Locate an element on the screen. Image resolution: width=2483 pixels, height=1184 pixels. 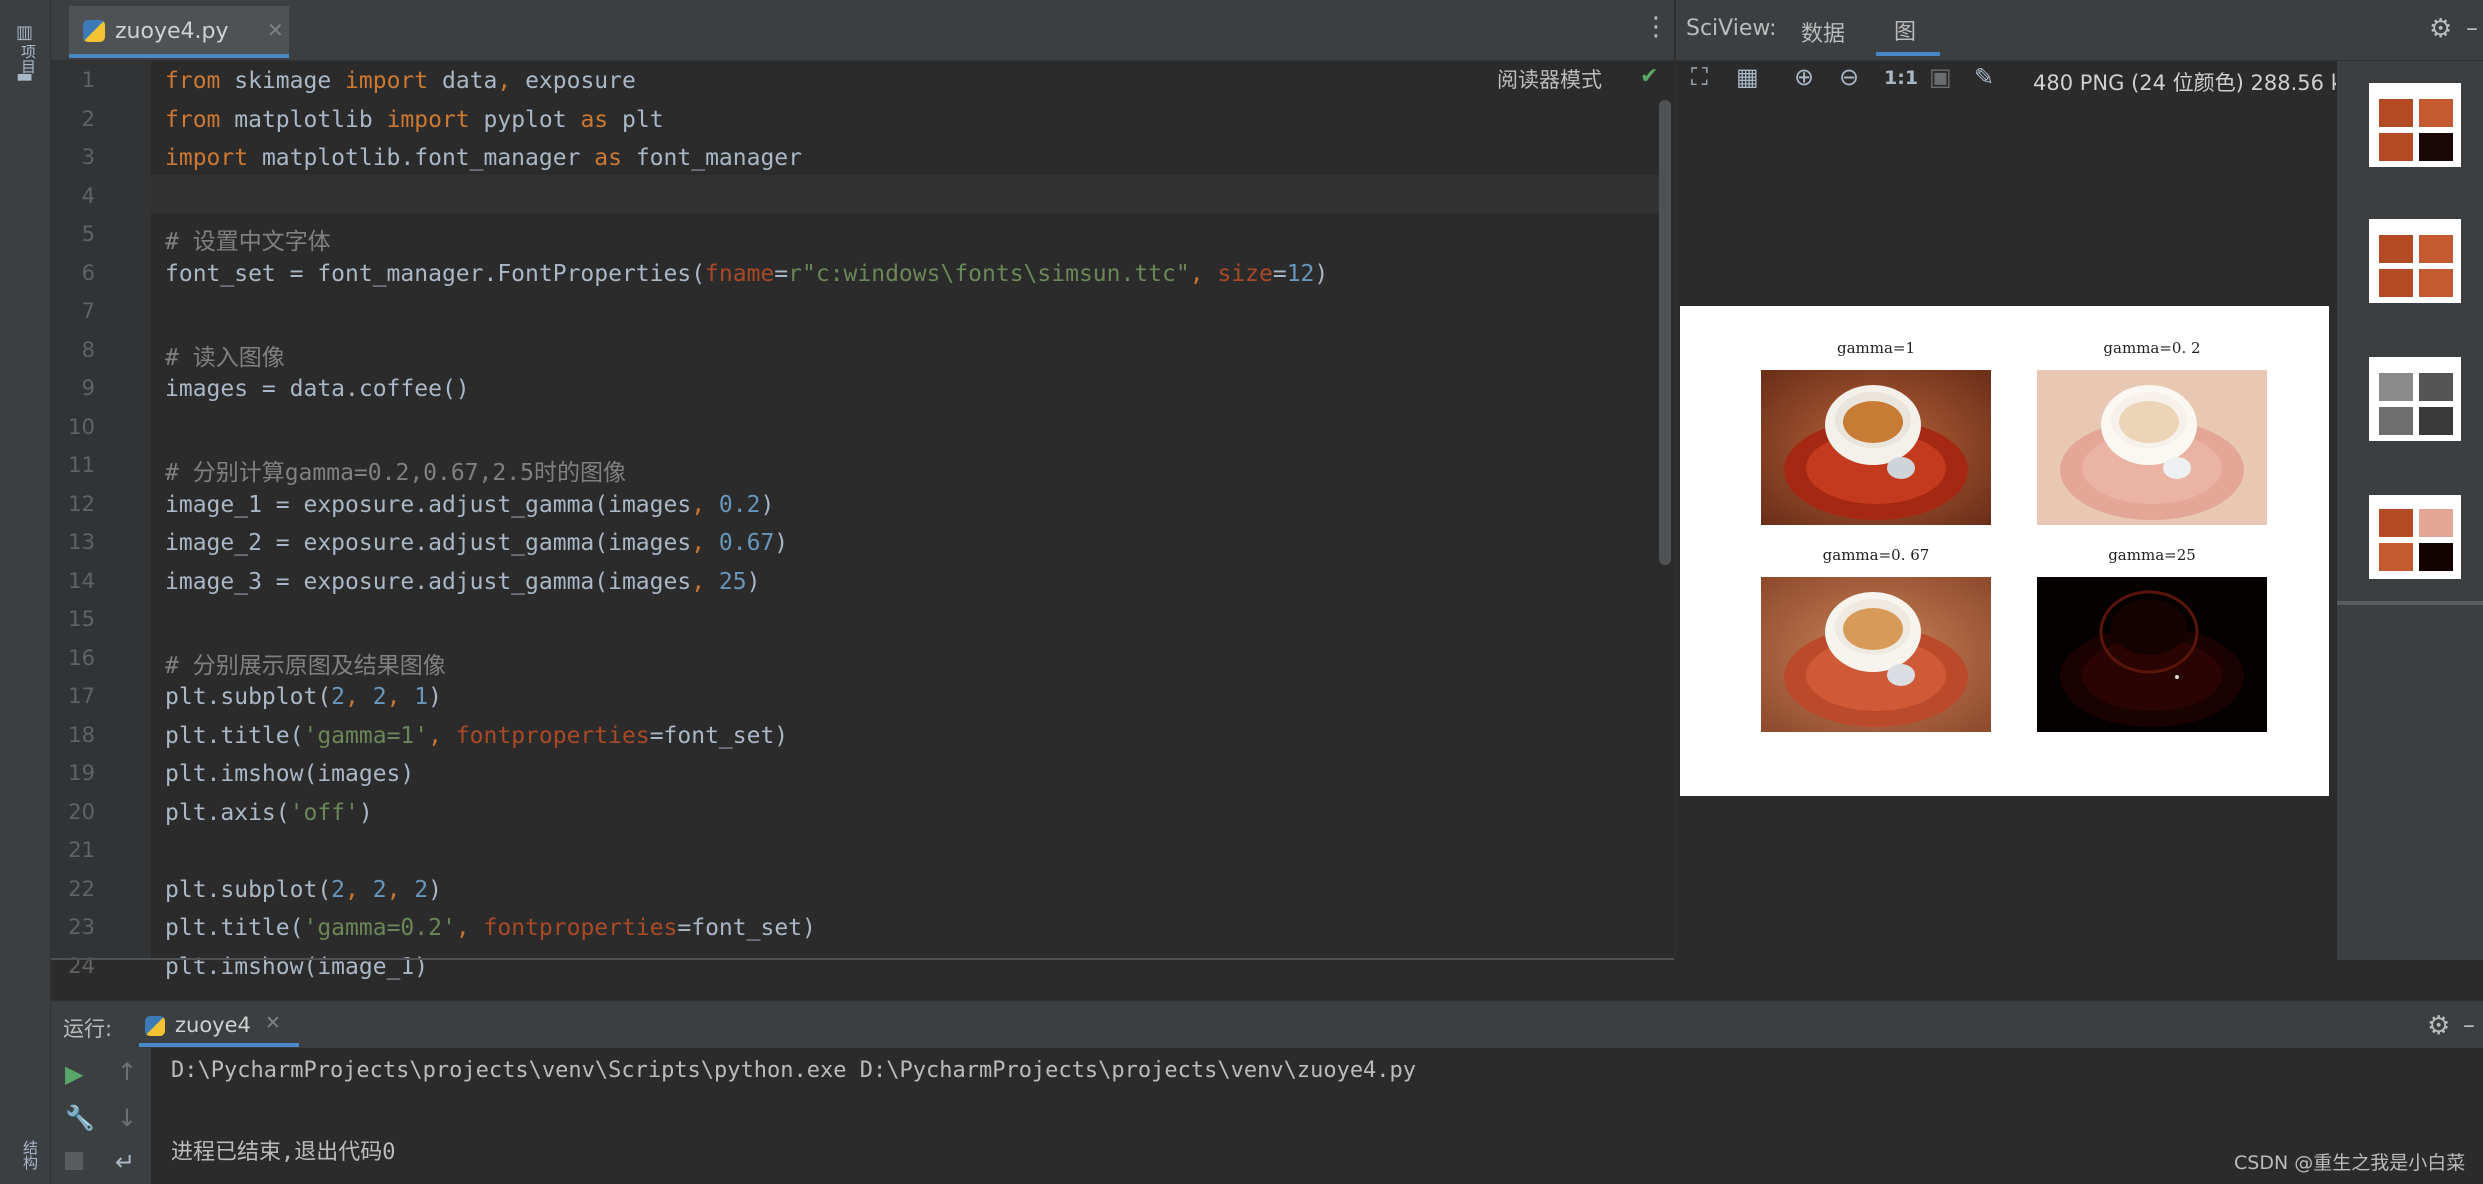
editor-vertical-scrollbar is located at coordinates (1665, 332).